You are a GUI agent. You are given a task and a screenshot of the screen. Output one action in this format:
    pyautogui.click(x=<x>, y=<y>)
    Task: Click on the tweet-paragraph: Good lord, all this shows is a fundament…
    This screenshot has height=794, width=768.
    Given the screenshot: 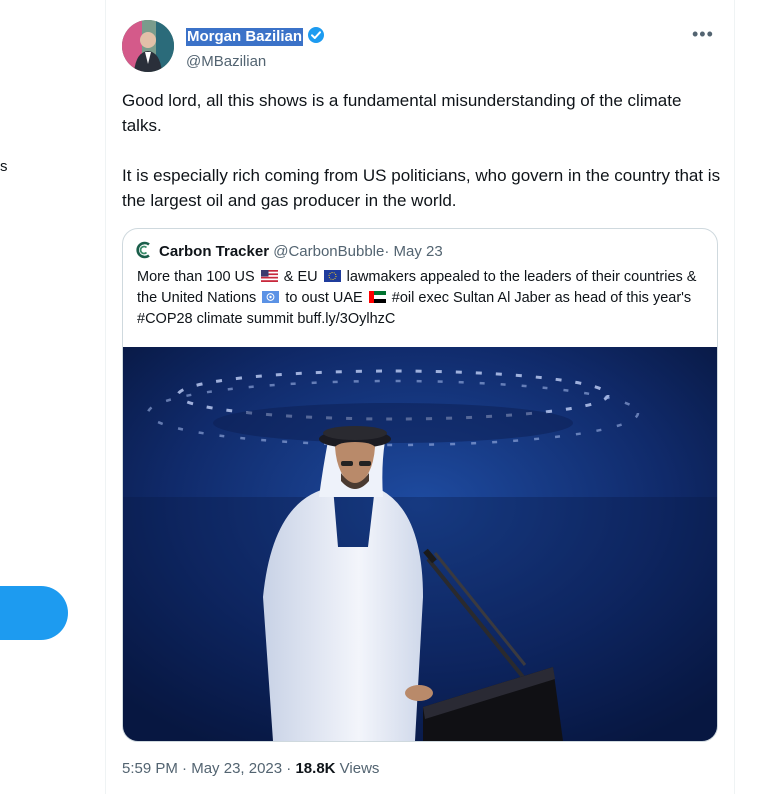 What is the action you would take?
    pyautogui.click(x=402, y=113)
    